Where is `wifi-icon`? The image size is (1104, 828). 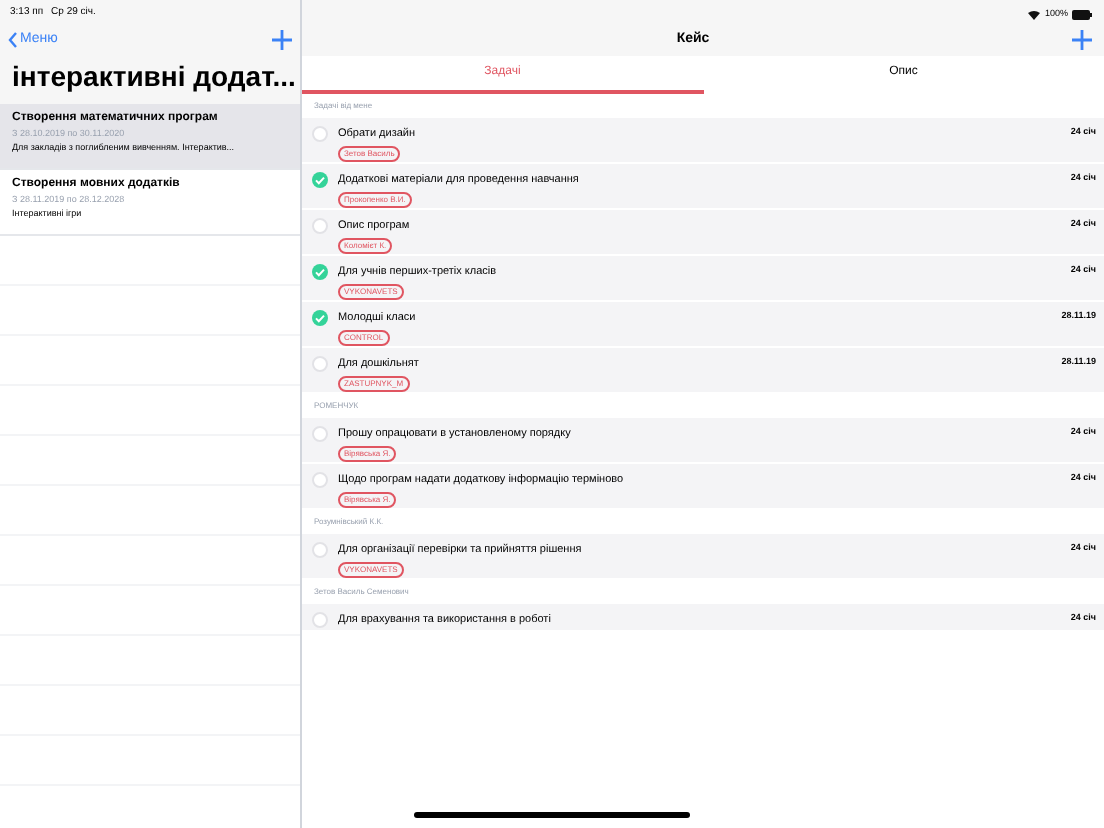 wifi-icon is located at coordinates (1034, 14).